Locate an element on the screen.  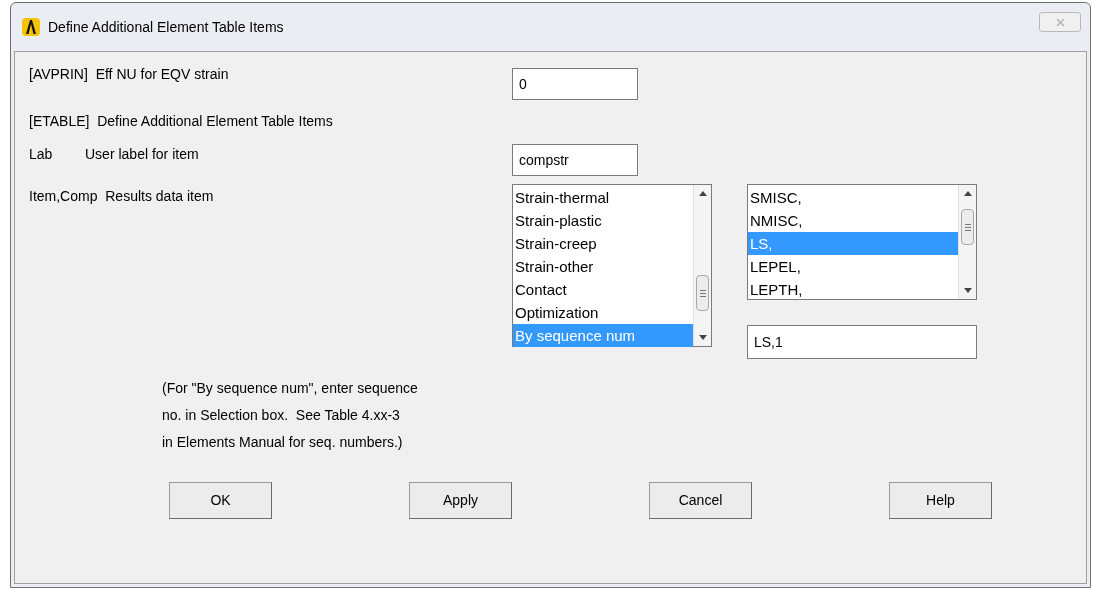
app-logo-icon is located at coordinates (31, 27).